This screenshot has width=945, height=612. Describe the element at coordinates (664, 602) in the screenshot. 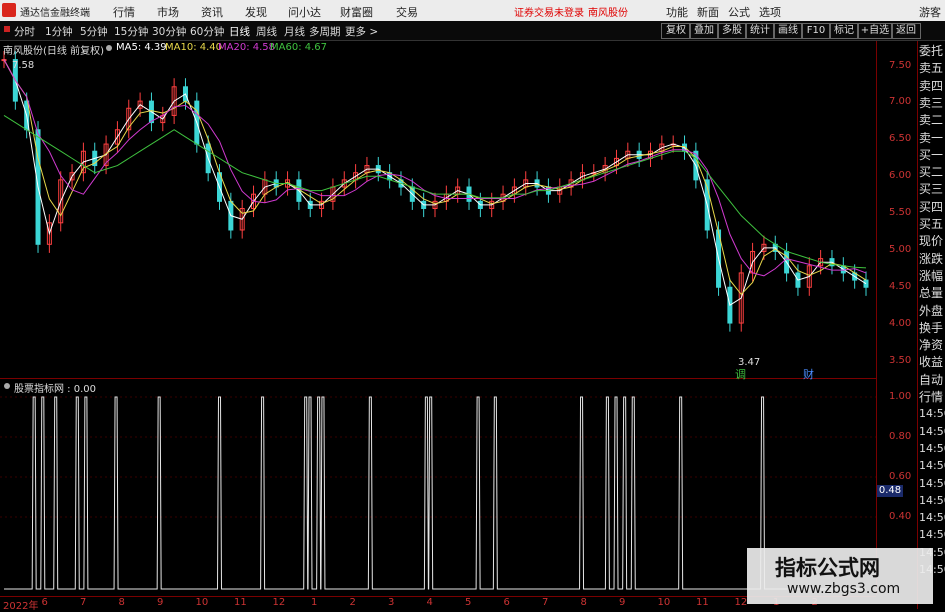

I see `date-tick: 10` at that location.